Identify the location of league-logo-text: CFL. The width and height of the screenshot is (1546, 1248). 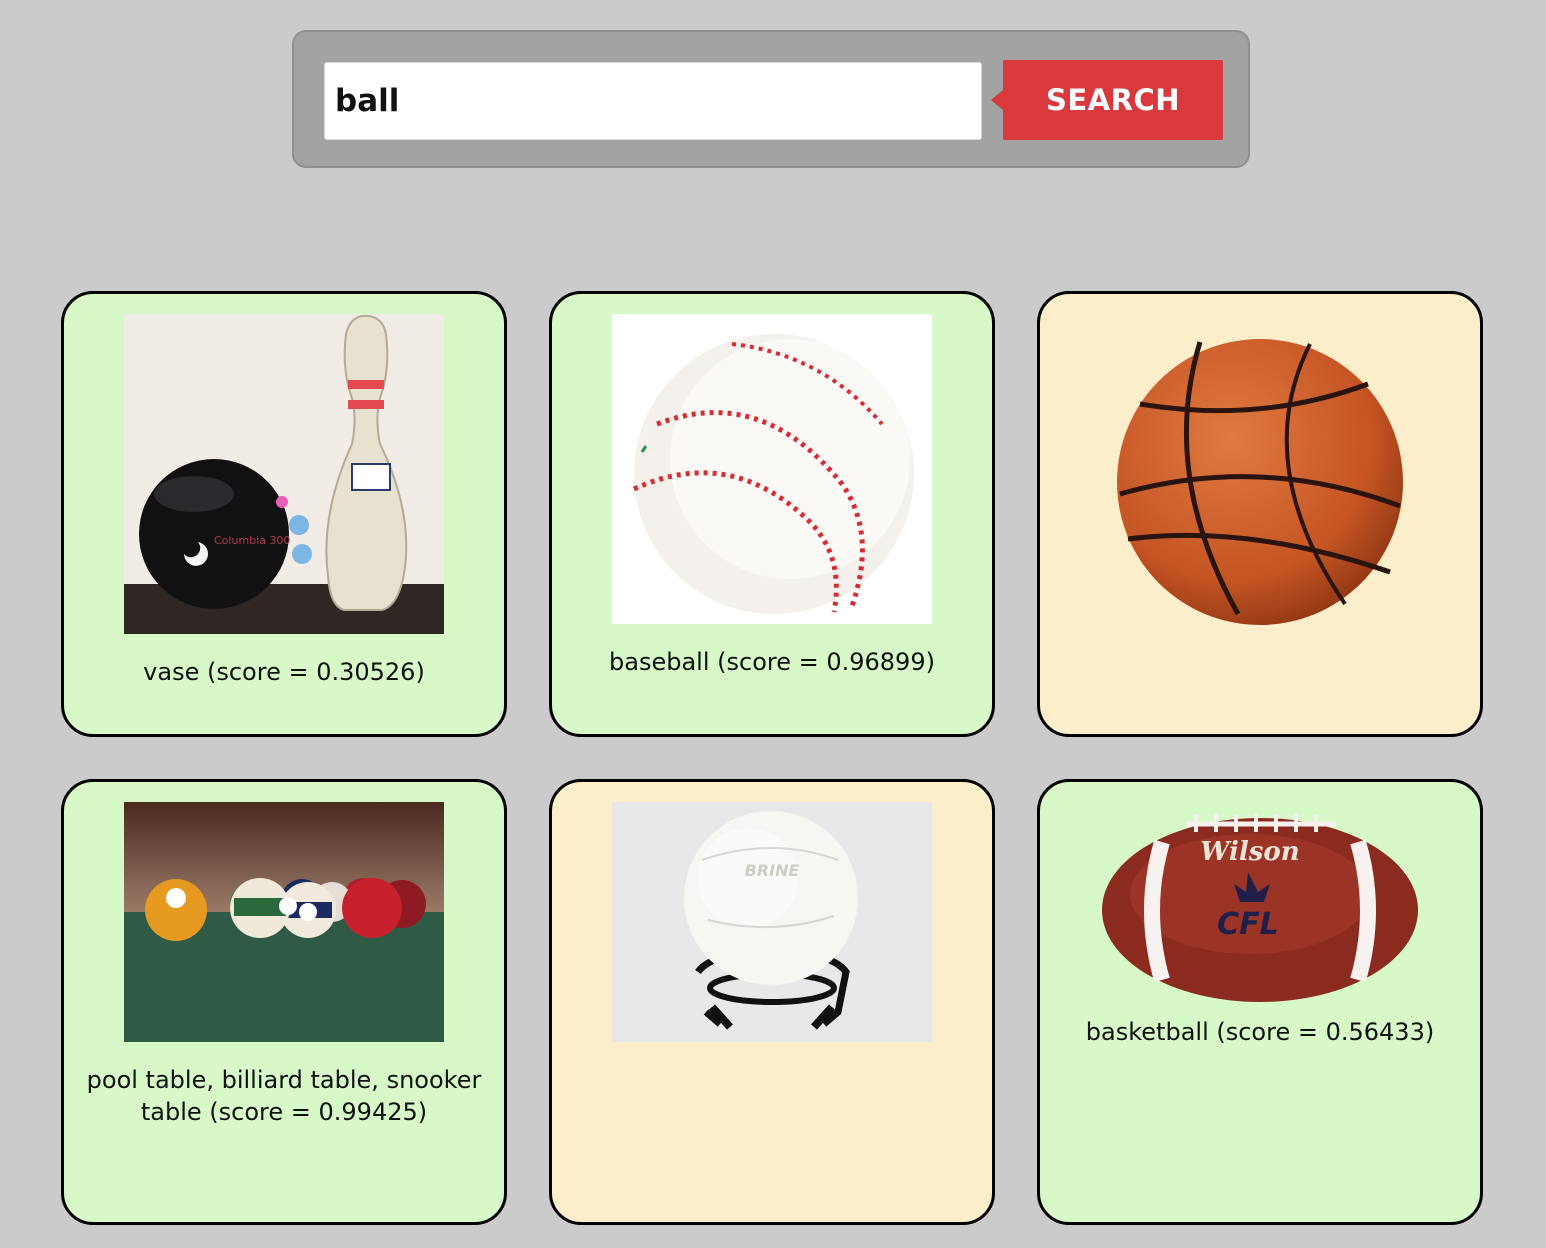
(1248, 924).